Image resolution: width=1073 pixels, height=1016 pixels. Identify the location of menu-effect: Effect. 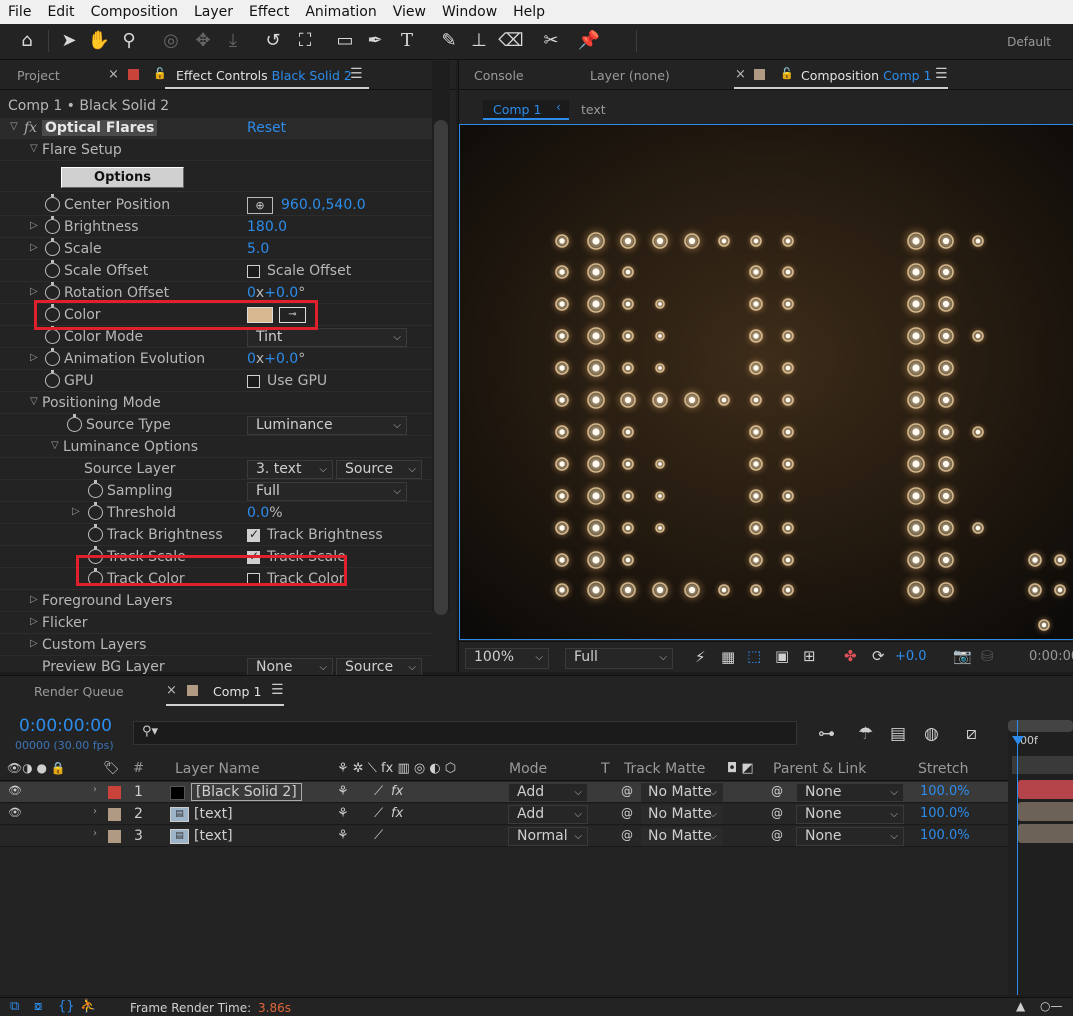
(269, 12).